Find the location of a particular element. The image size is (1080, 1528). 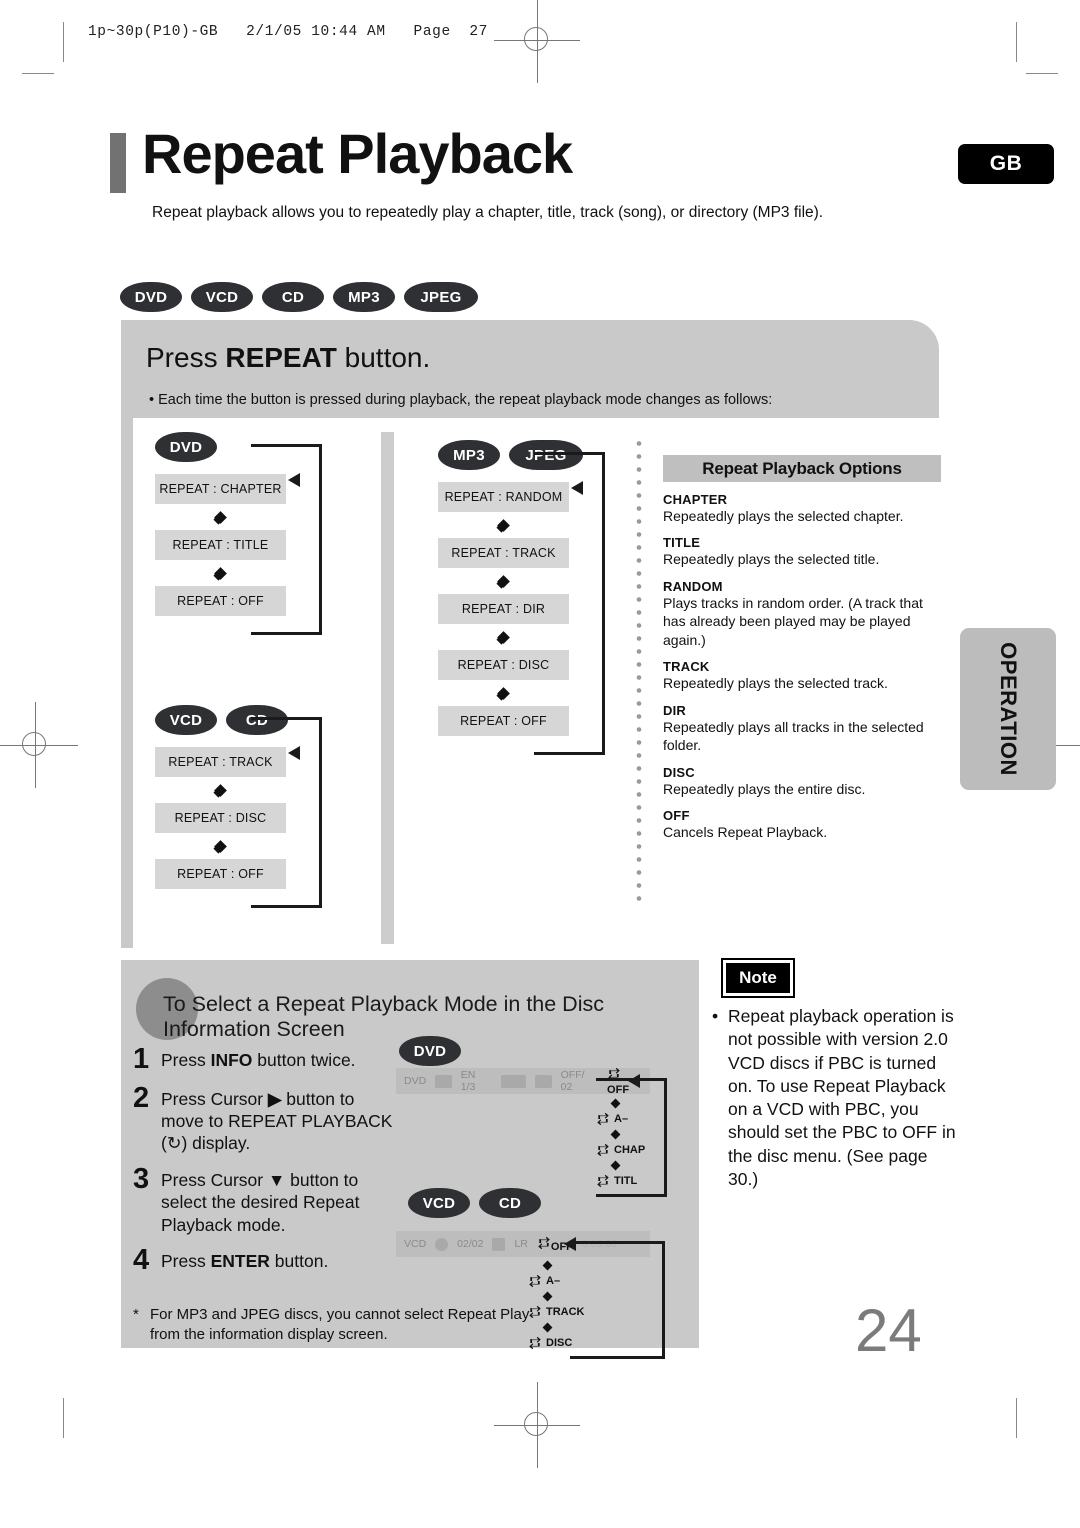

print-header: 1p~30p(P10)-GB 2/1/05 10:44 AM Page 27 is located at coordinates (288, 32).